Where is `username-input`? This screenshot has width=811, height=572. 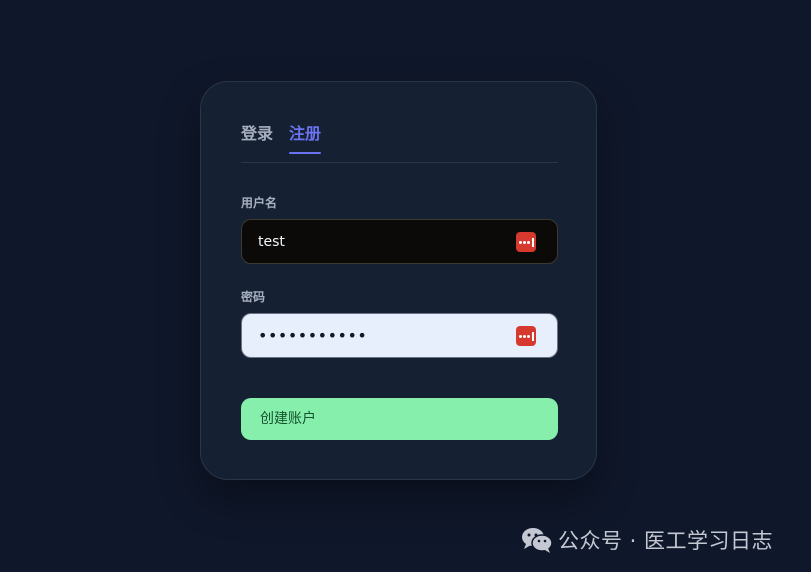 username-input is located at coordinates (383, 241).